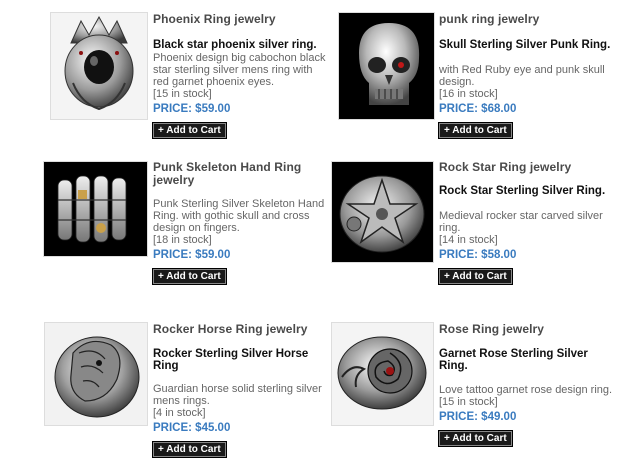 This screenshot has height=471, width=640. I want to click on stock-count: [18 in stock], so click(182, 240).